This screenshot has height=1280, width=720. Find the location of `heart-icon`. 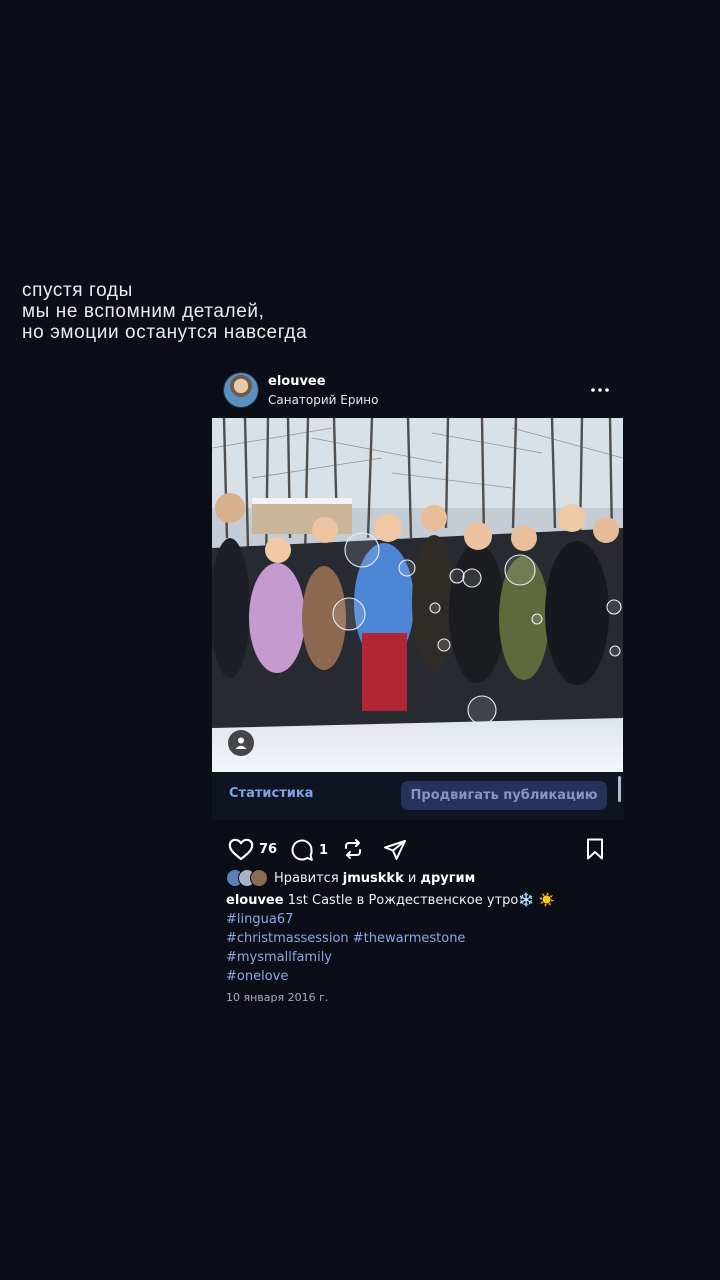

heart-icon is located at coordinates (241, 849).